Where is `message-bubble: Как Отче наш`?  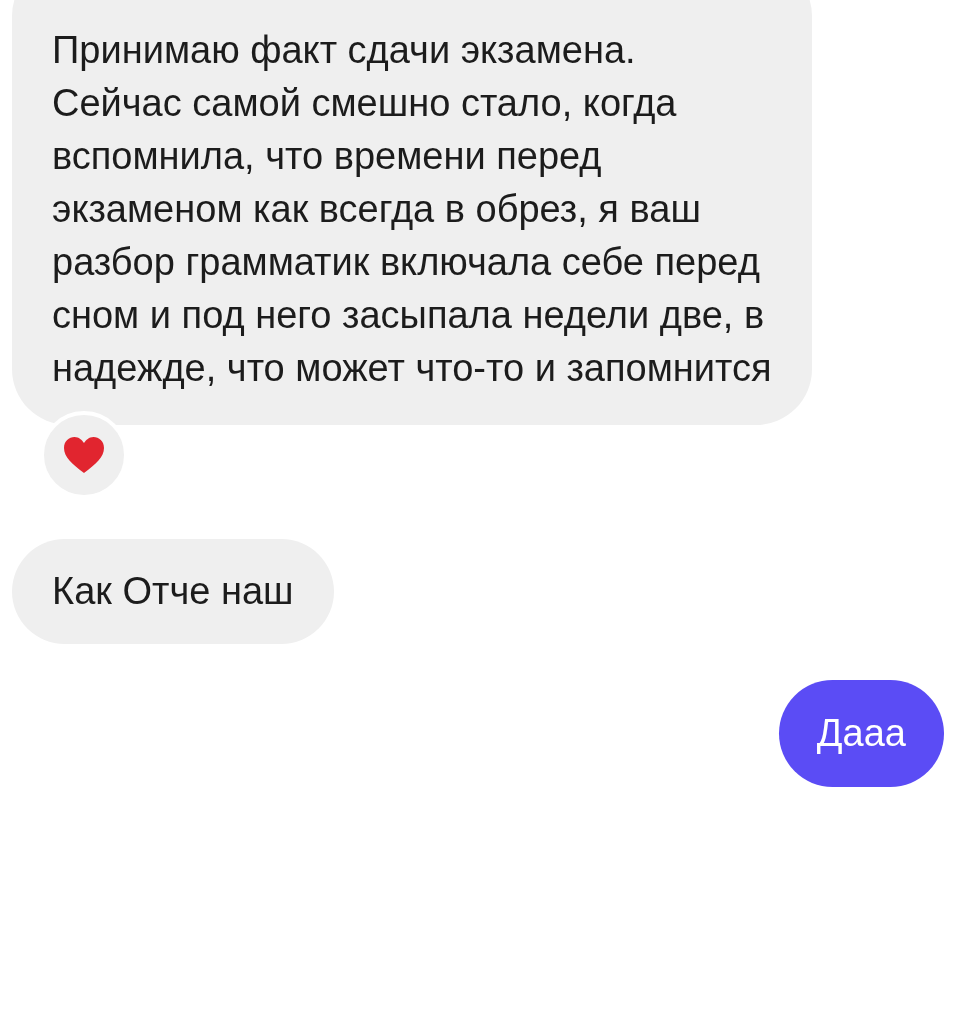 message-bubble: Как Отче наш is located at coordinates (173, 591).